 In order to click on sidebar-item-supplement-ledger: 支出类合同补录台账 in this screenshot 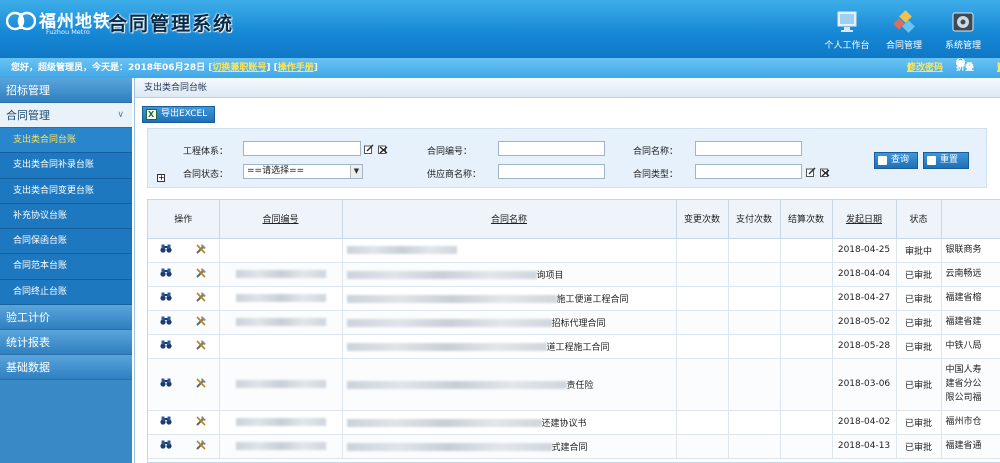, I will do `click(66, 166)`.